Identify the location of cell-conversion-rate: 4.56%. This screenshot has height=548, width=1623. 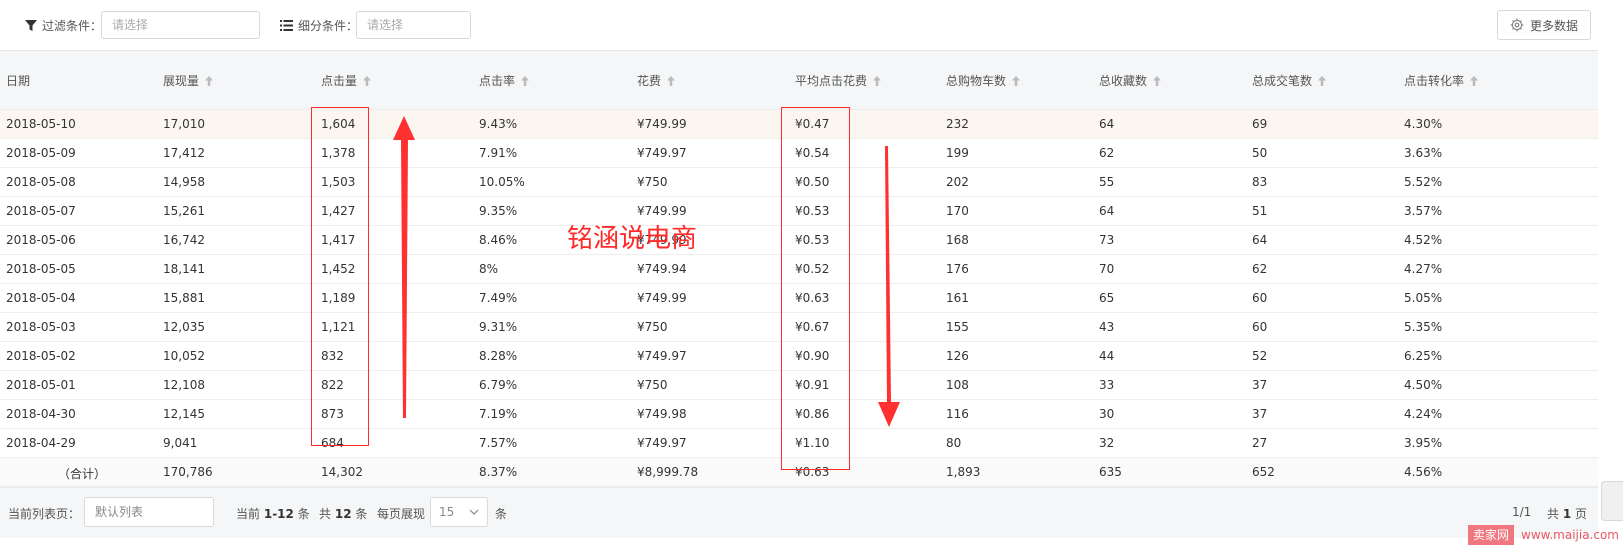
(1423, 472).